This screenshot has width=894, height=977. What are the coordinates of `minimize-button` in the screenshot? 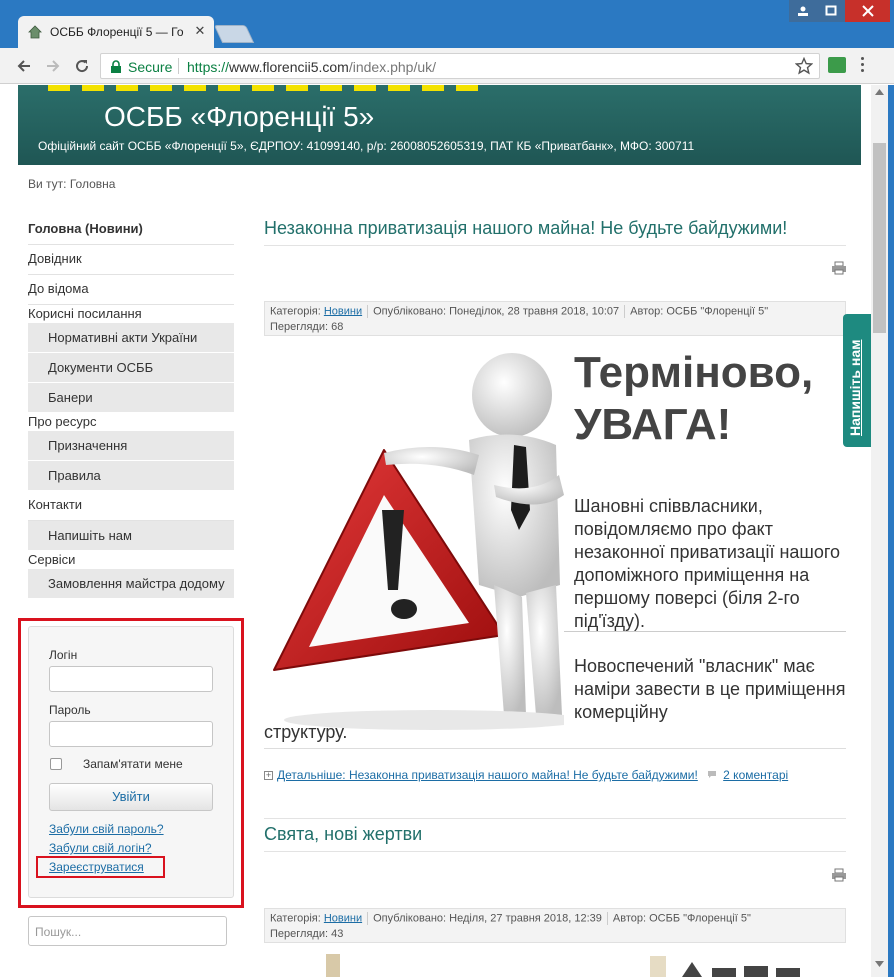 It's located at (803, 11).